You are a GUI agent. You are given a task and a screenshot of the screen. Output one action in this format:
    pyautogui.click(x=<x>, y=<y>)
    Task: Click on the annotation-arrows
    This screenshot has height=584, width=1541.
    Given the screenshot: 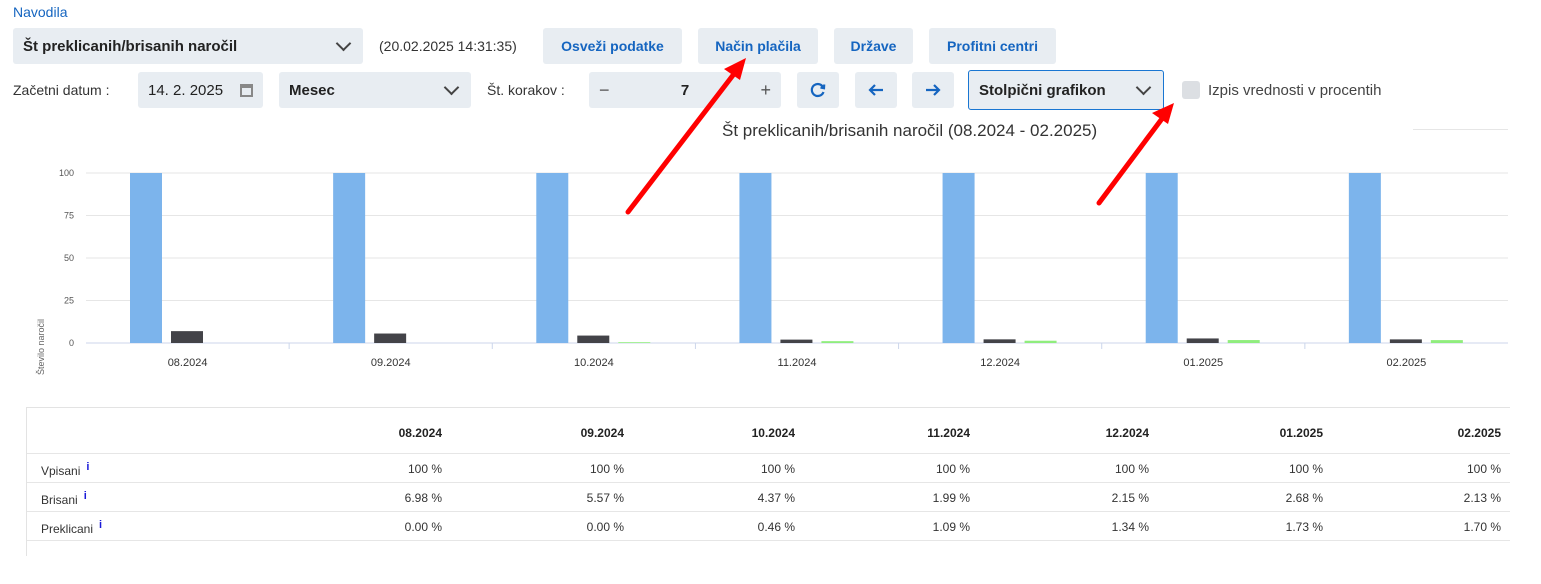 What is the action you would take?
    pyautogui.click(x=899, y=136)
    